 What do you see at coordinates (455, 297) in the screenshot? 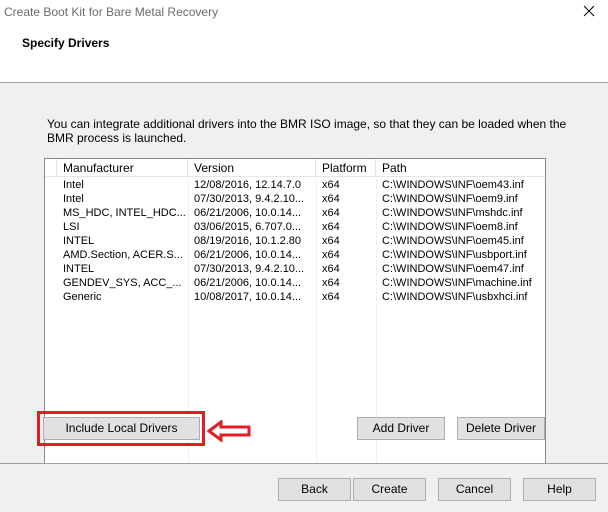
I see `path-cell: C:\WINDOWS\INF\usbxhci.inf` at bounding box center [455, 297].